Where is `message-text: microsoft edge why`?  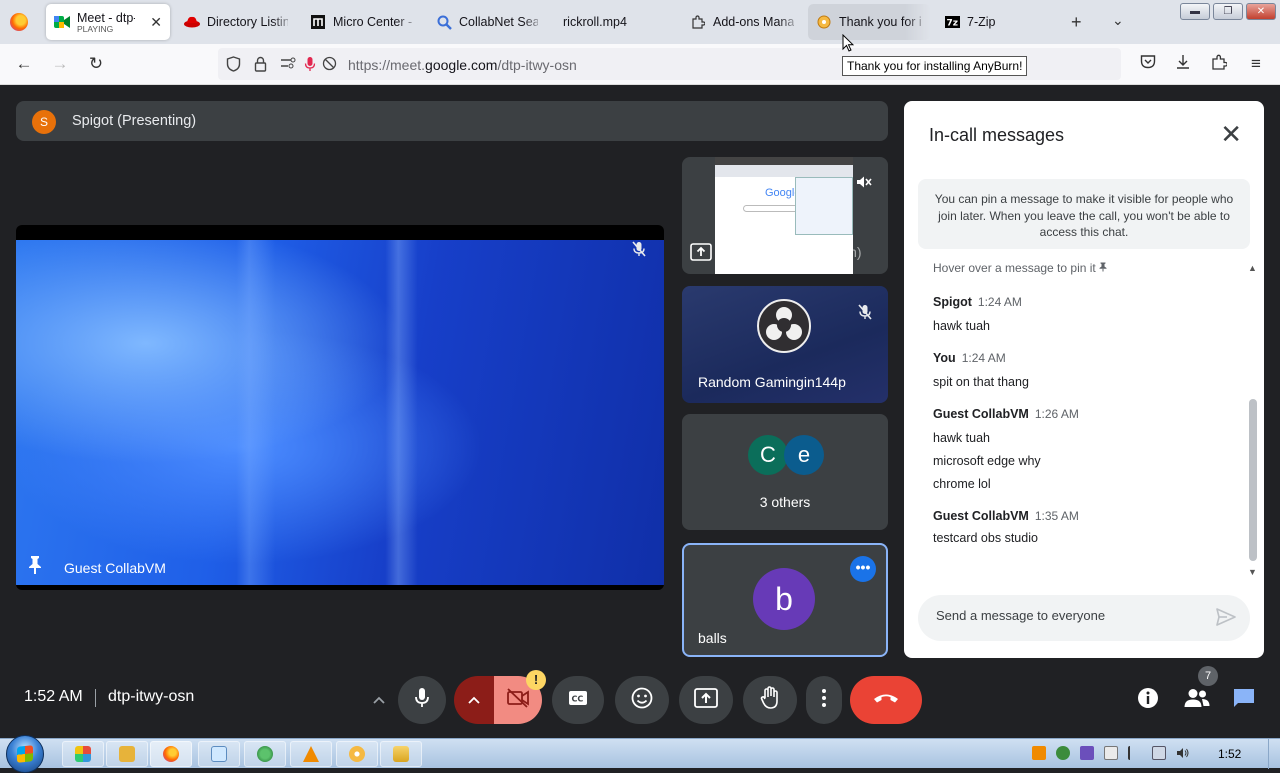 message-text: microsoft edge why is located at coordinates (987, 461).